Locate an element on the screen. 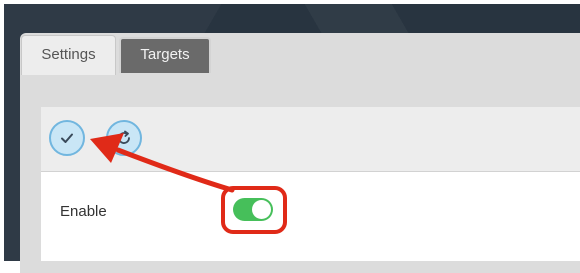 The height and width of the screenshot is (273, 580). tab-targets: Targets is located at coordinates (165, 55).